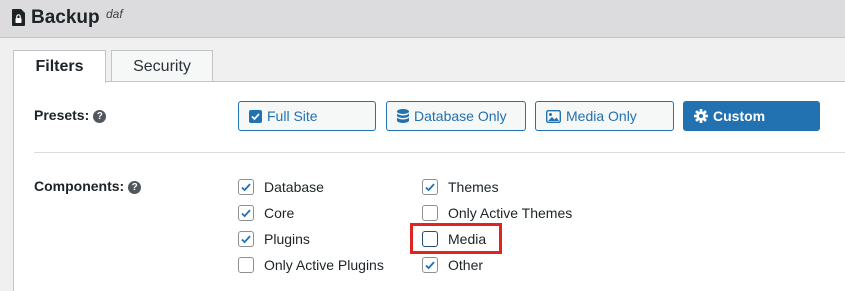 This screenshot has height=291, width=845. I want to click on page-subtitle: daf, so click(114, 14).